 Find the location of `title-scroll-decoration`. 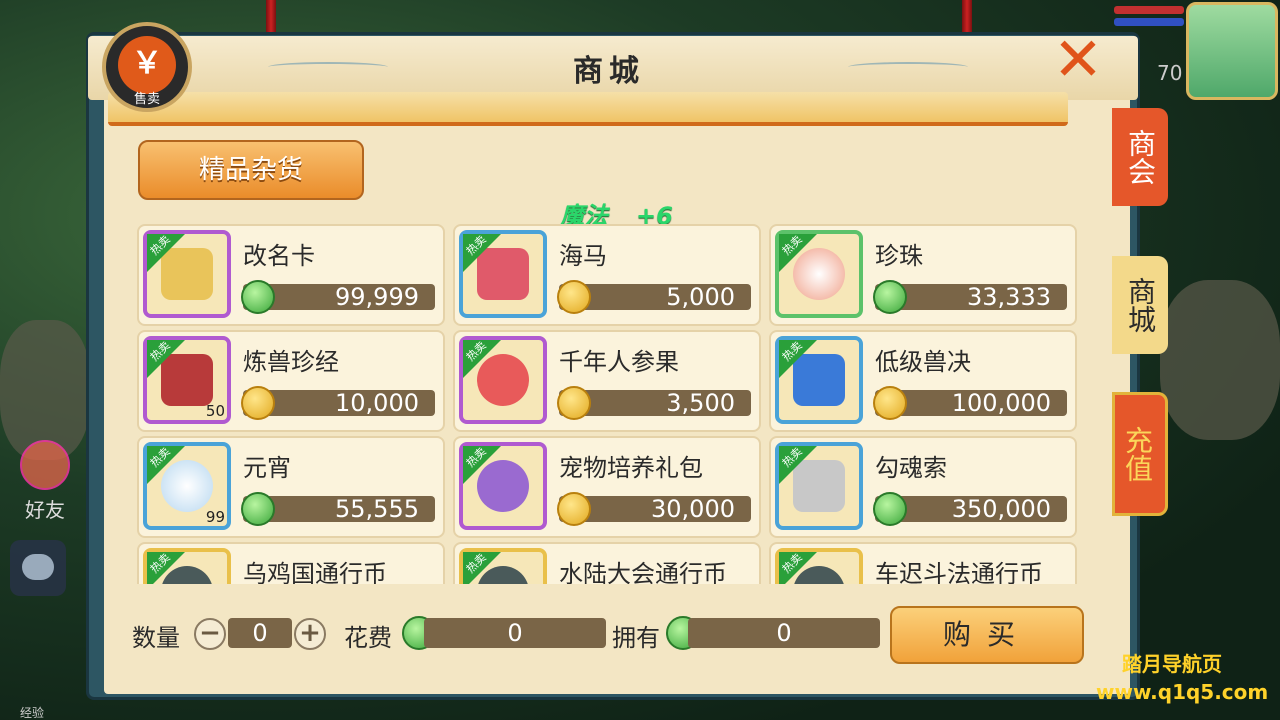

title-scroll-decoration is located at coordinates (588, 109).